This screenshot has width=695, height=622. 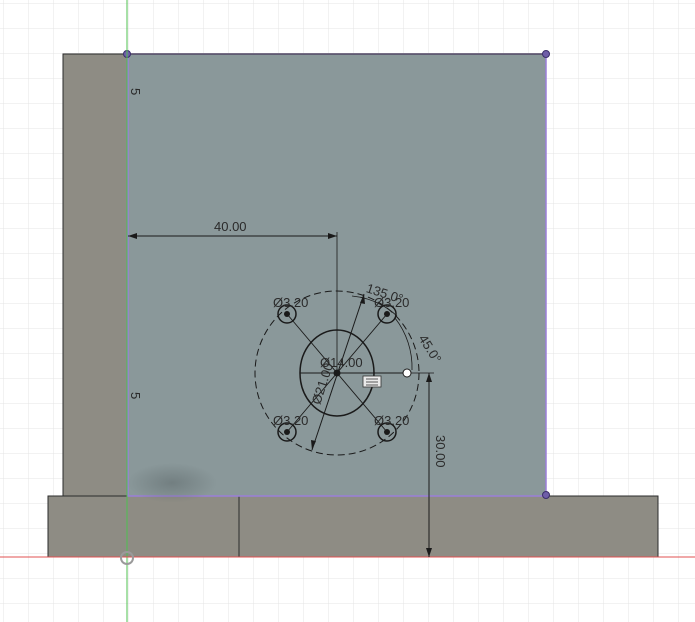 I want to click on sketch-point-top-right, so click(x=546, y=54).